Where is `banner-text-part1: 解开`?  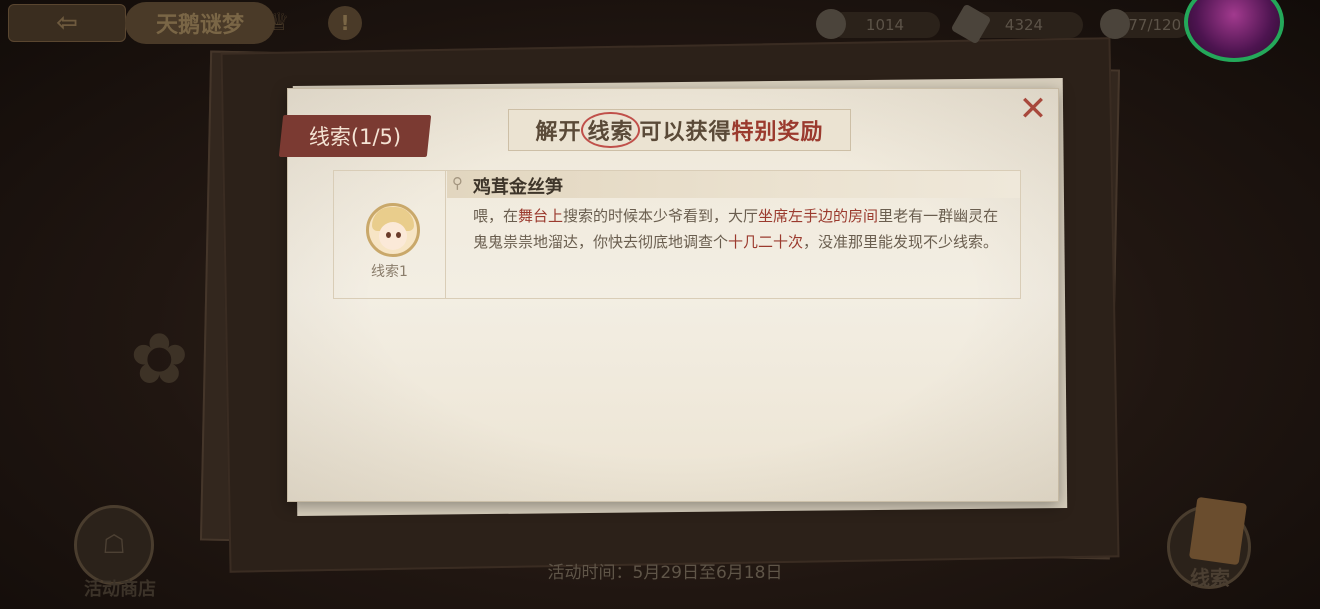 banner-text-part1: 解开 is located at coordinates (558, 132).